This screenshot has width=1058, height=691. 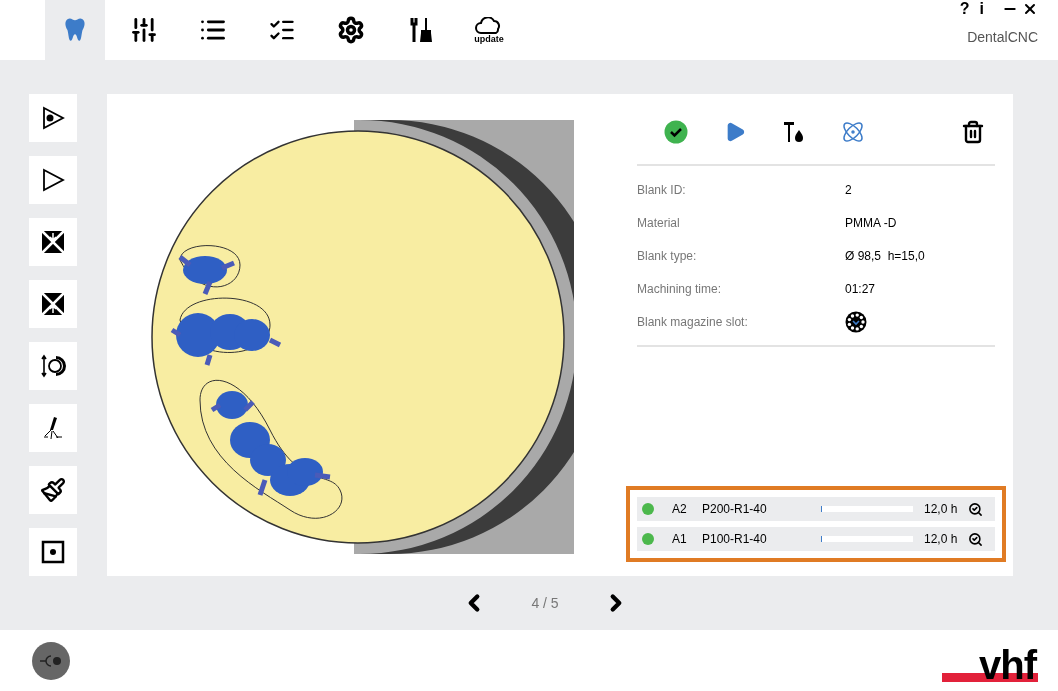 I want to click on play-icon, so click(x=53, y=180).